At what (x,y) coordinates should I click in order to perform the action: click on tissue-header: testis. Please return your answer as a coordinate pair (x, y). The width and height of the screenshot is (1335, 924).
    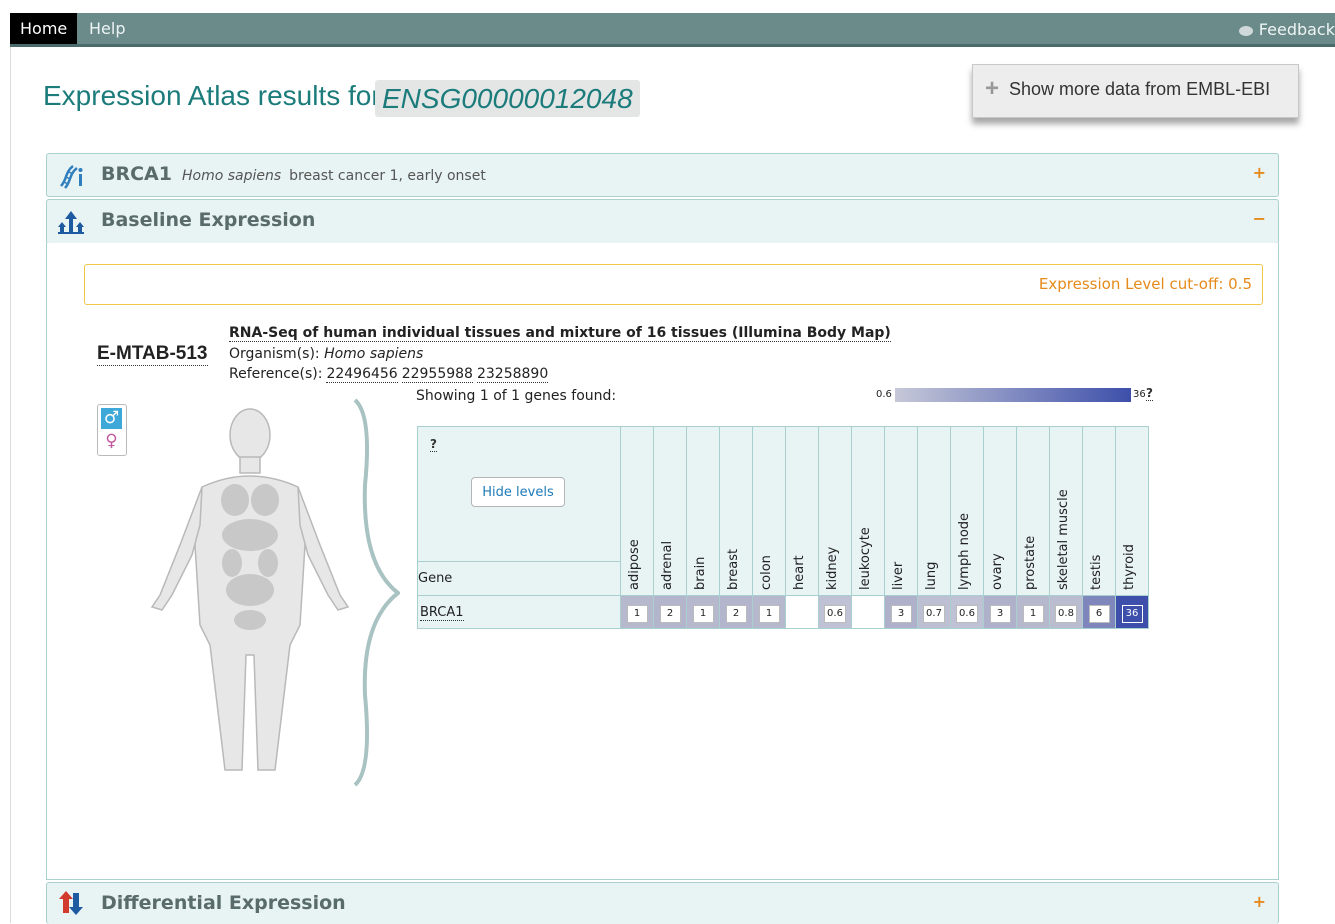
    Looking at the image, I should click on (1099, 511).